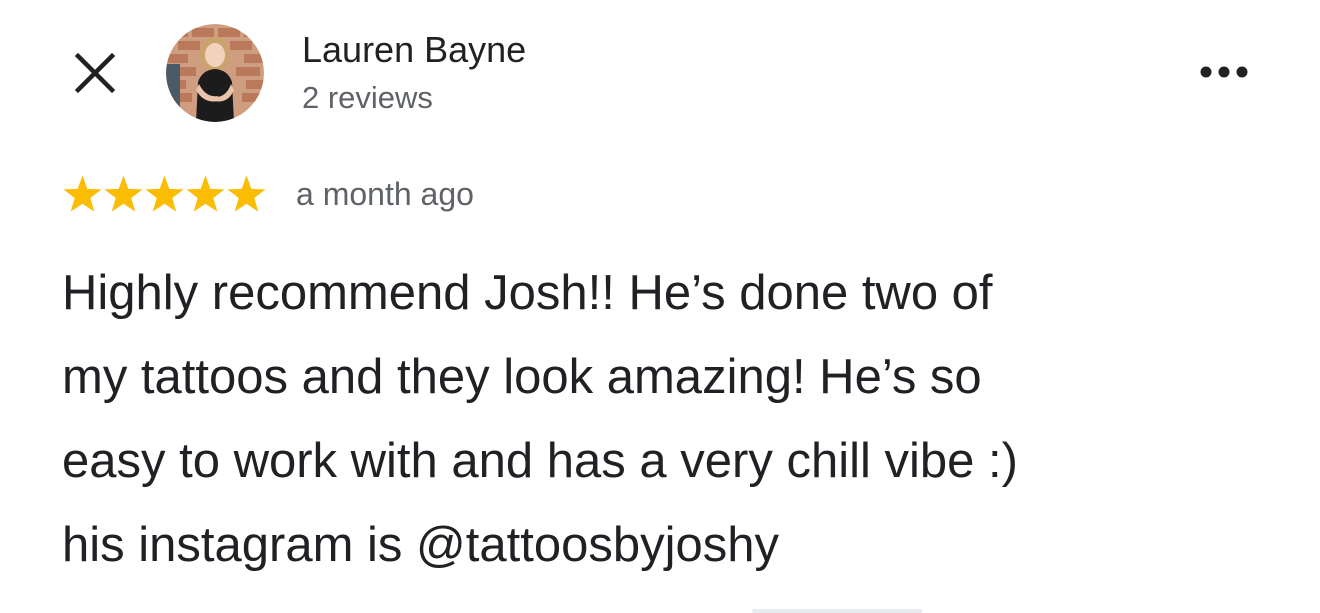 The width and height of the screenshot is (1320, 613). I want to click on more-options-button, so click(1224, 72).